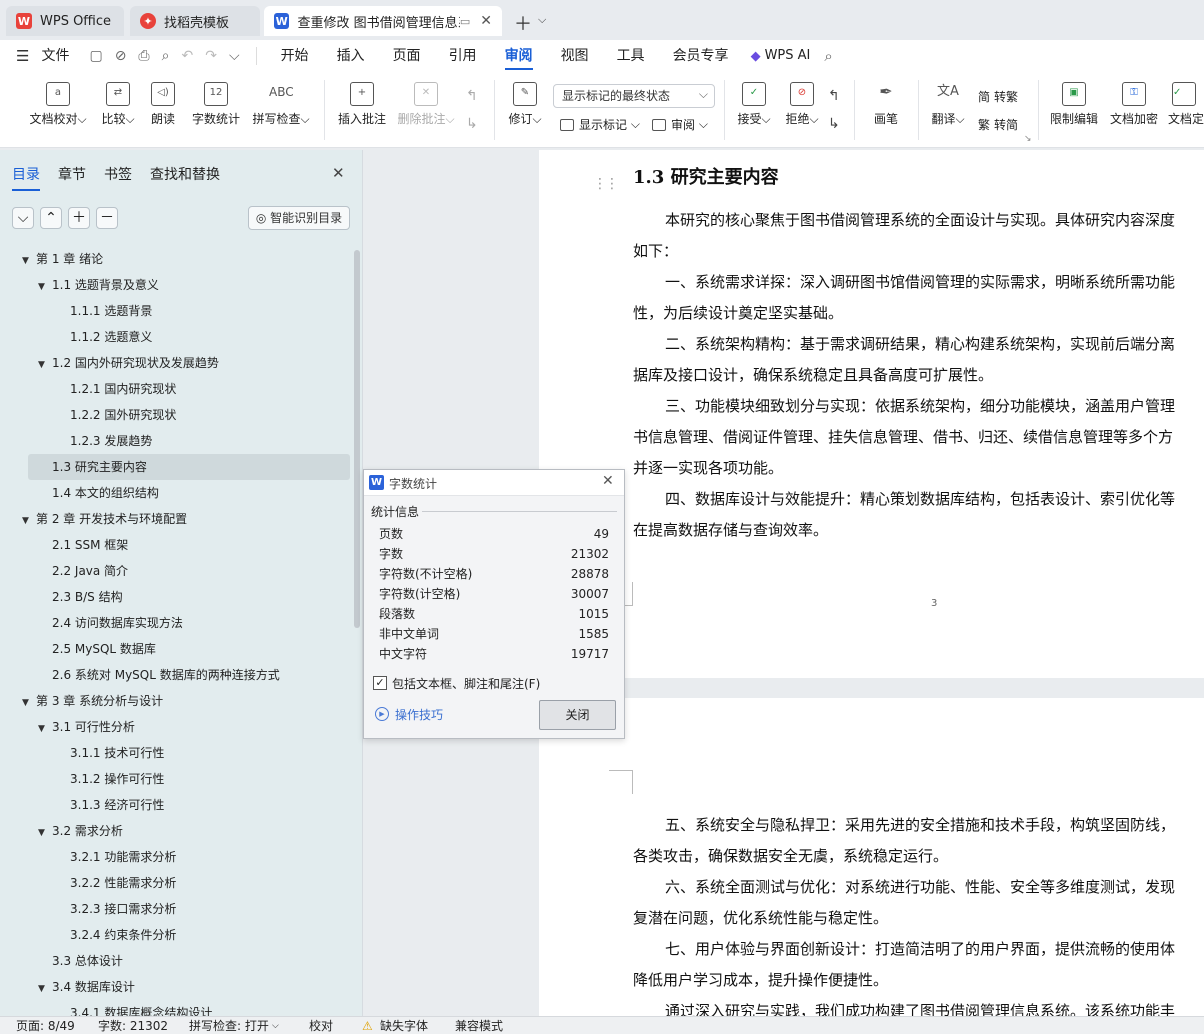 The height and width of the screenshot is (1034, 1204). What do you see at coordinates (65, 21) in the screenshot?
I see `tab-wps-office: W WPS Office` at bounding box center [65, 21].